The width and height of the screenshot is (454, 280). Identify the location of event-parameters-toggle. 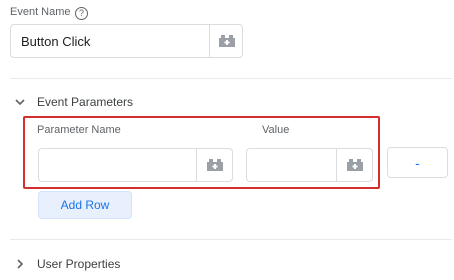
(20, 104).